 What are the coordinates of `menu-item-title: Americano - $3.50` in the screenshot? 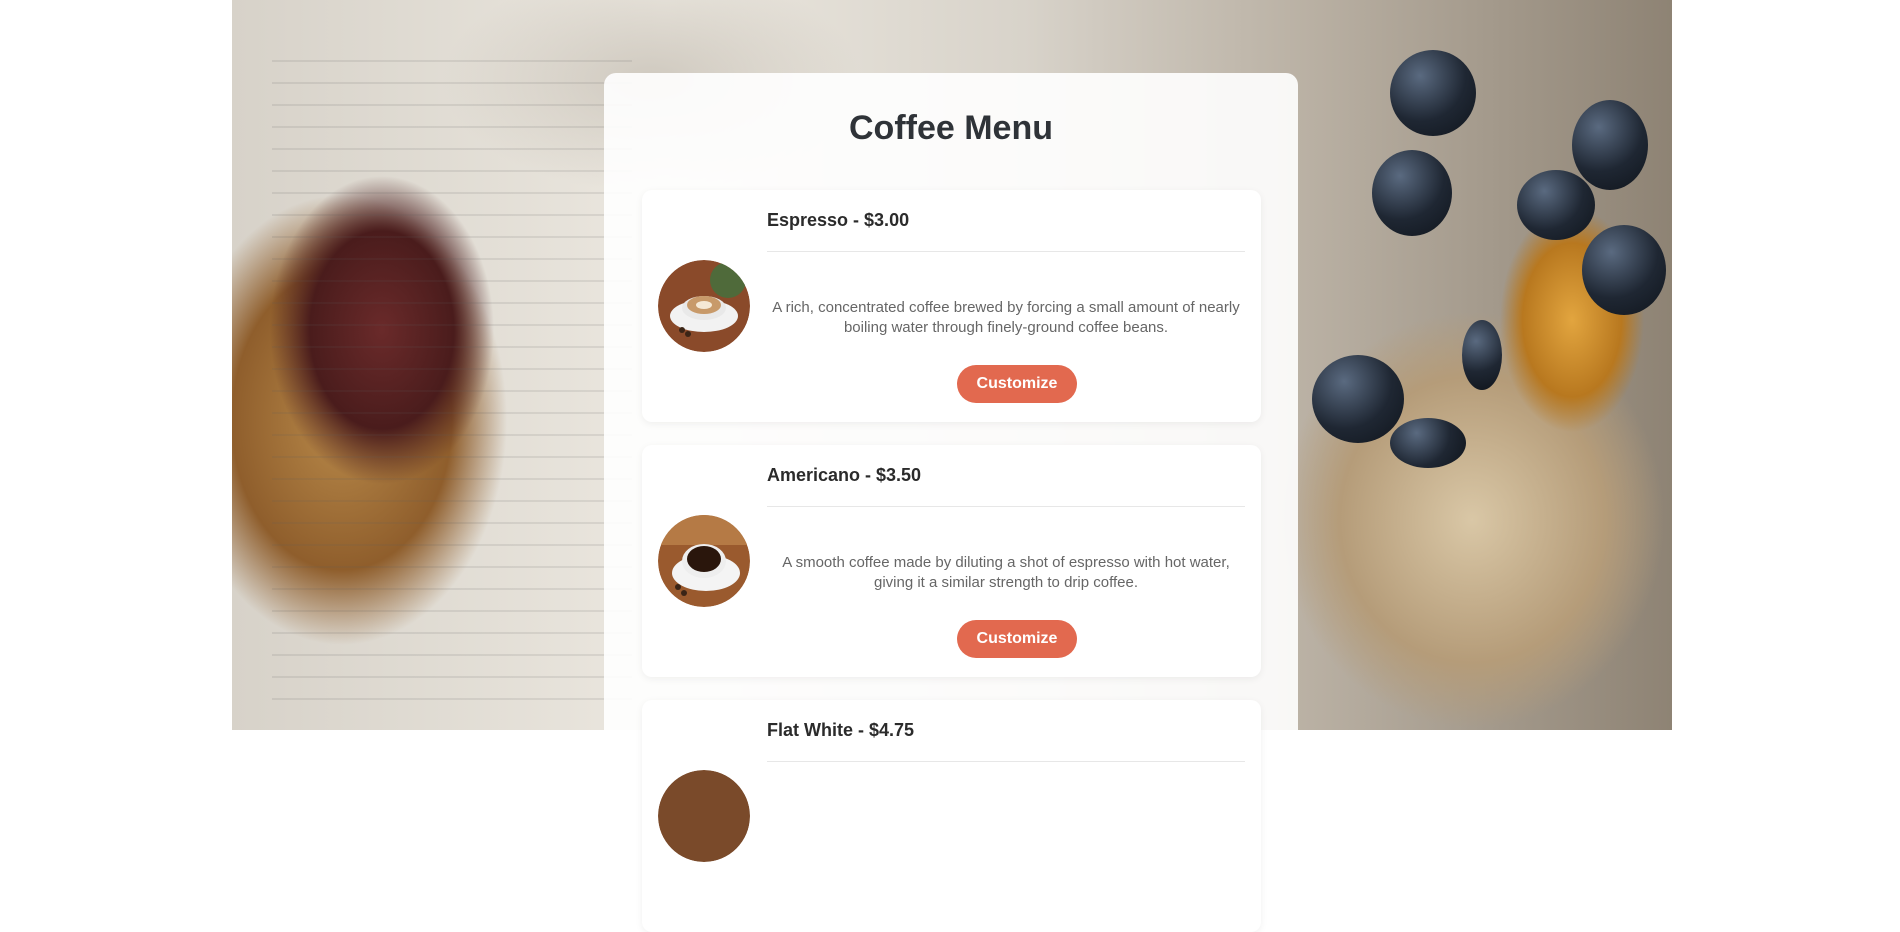 It's located at (1006, 486).